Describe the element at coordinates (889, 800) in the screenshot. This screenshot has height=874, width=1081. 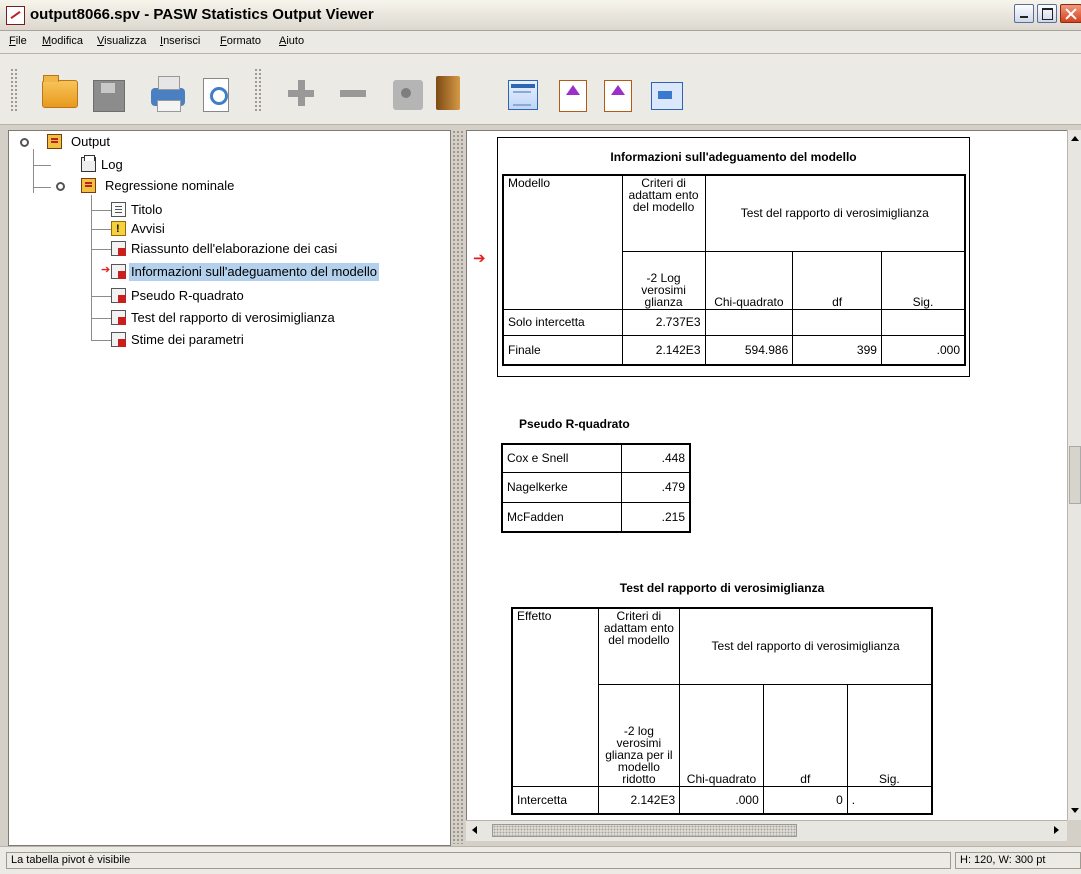
I see `cell-sig: .` at that location.